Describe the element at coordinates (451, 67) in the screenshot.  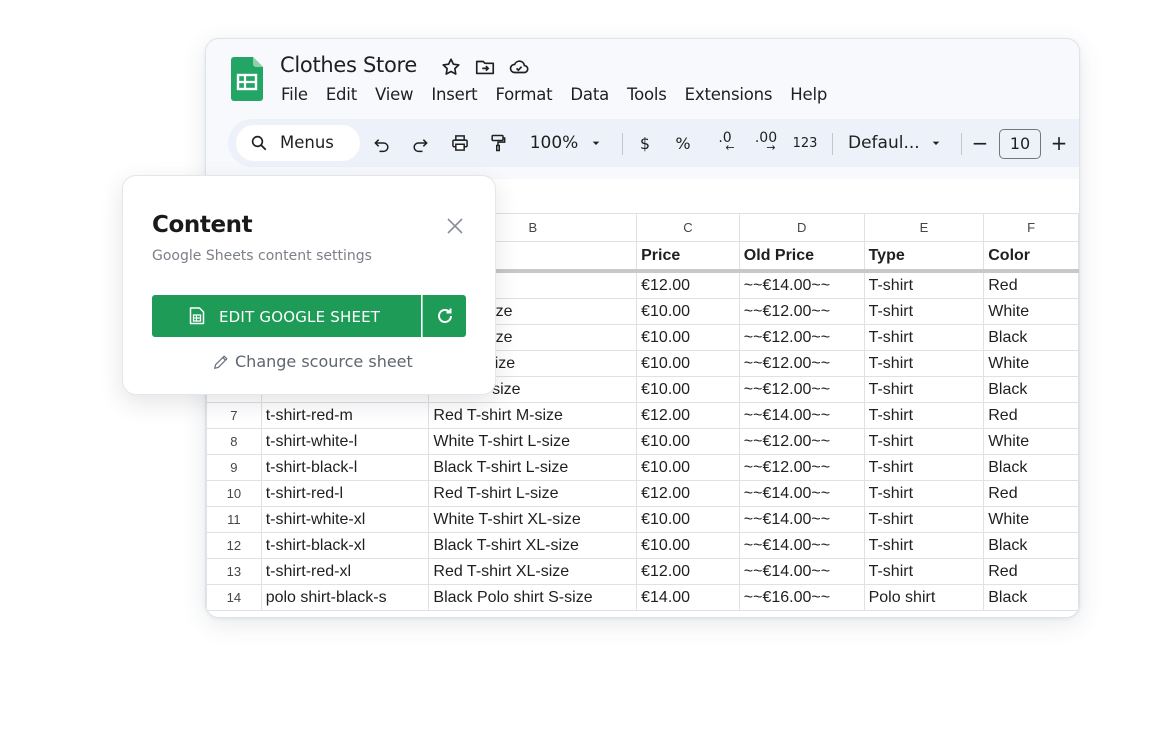
I see `star-icon` at that location.